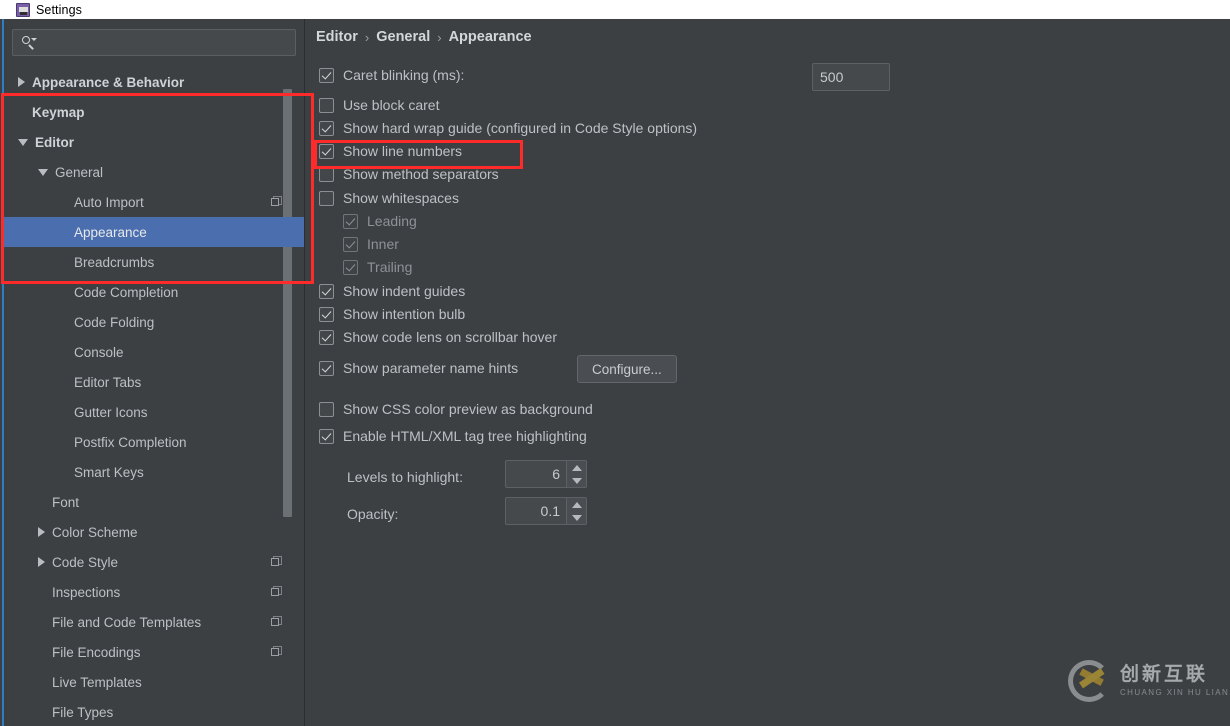 The width and height of the screenshot is (1230, 726). What do you see at coordinates (576, 467) in the screenshot?
I see `levels-spinner-up-icon` at bounding box center [576, 467].